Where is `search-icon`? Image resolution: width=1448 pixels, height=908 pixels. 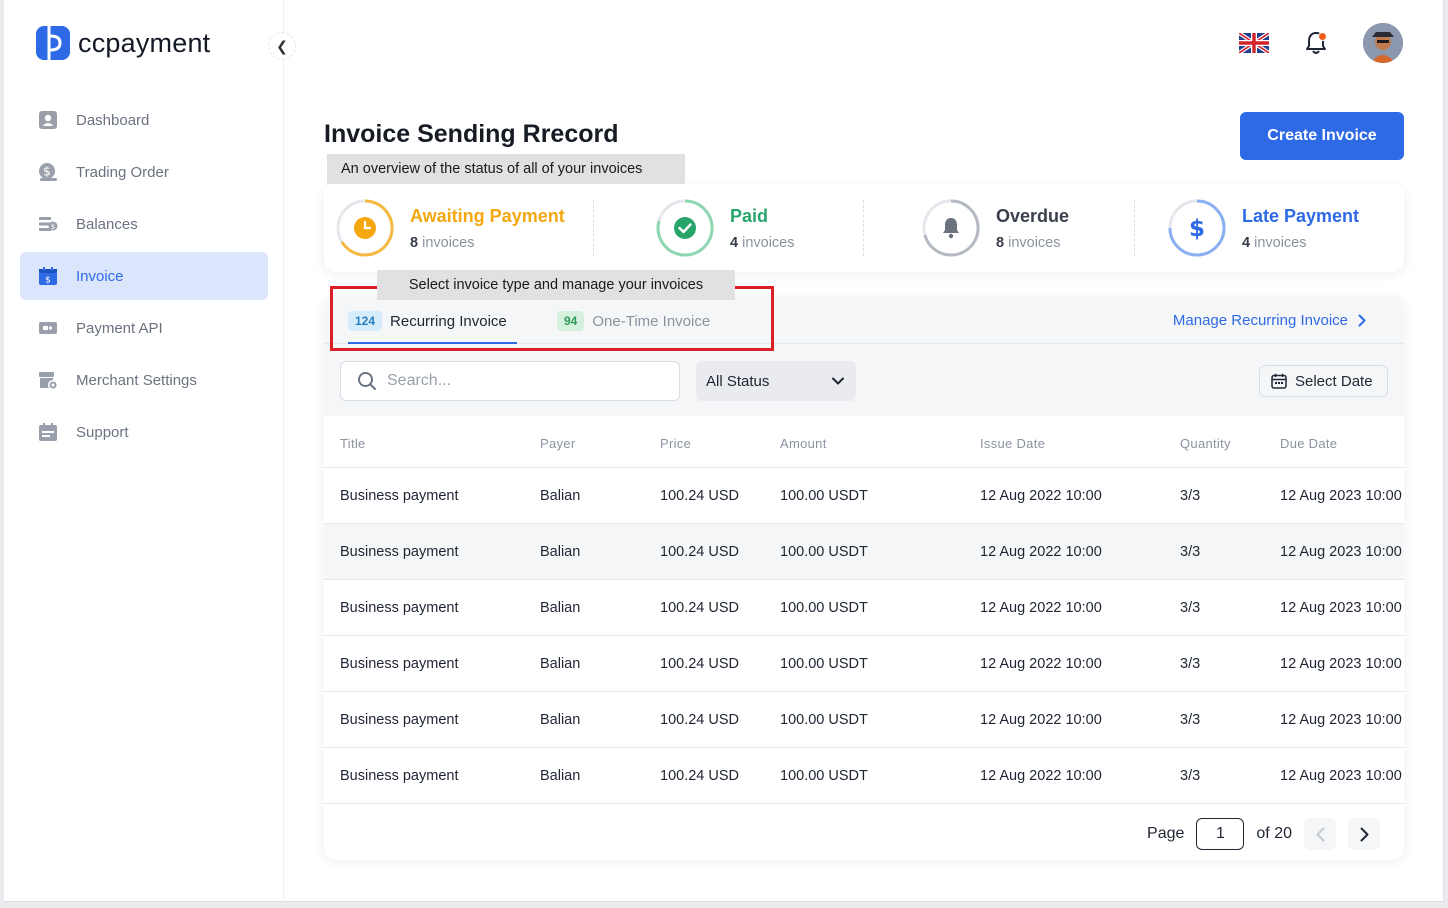 search-icon is located at coordinates (367, 381).